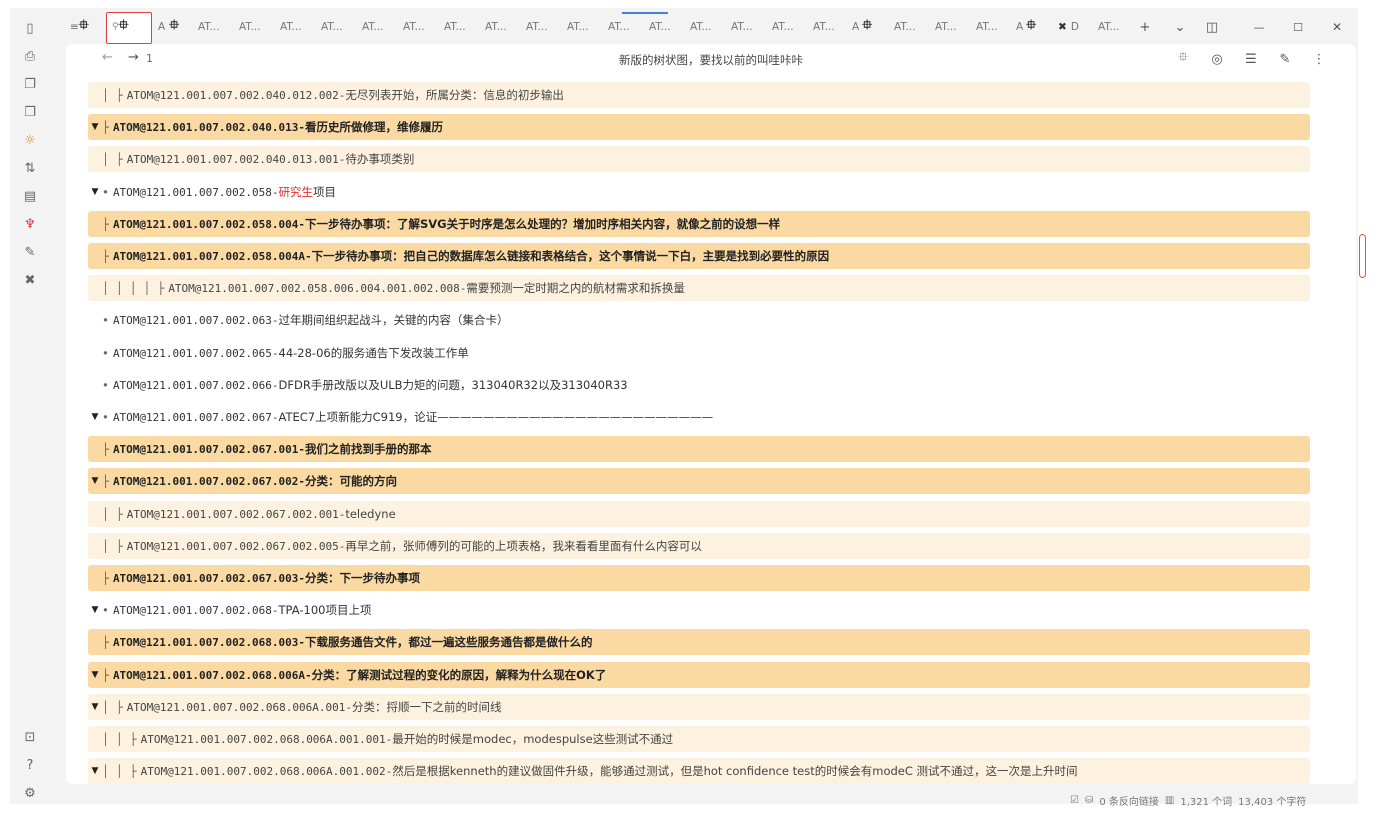  What do you see at coordinates (1251, 59) in the screenshot?
I see `outline-icon: ☰` at bounding box center [1251, 59].